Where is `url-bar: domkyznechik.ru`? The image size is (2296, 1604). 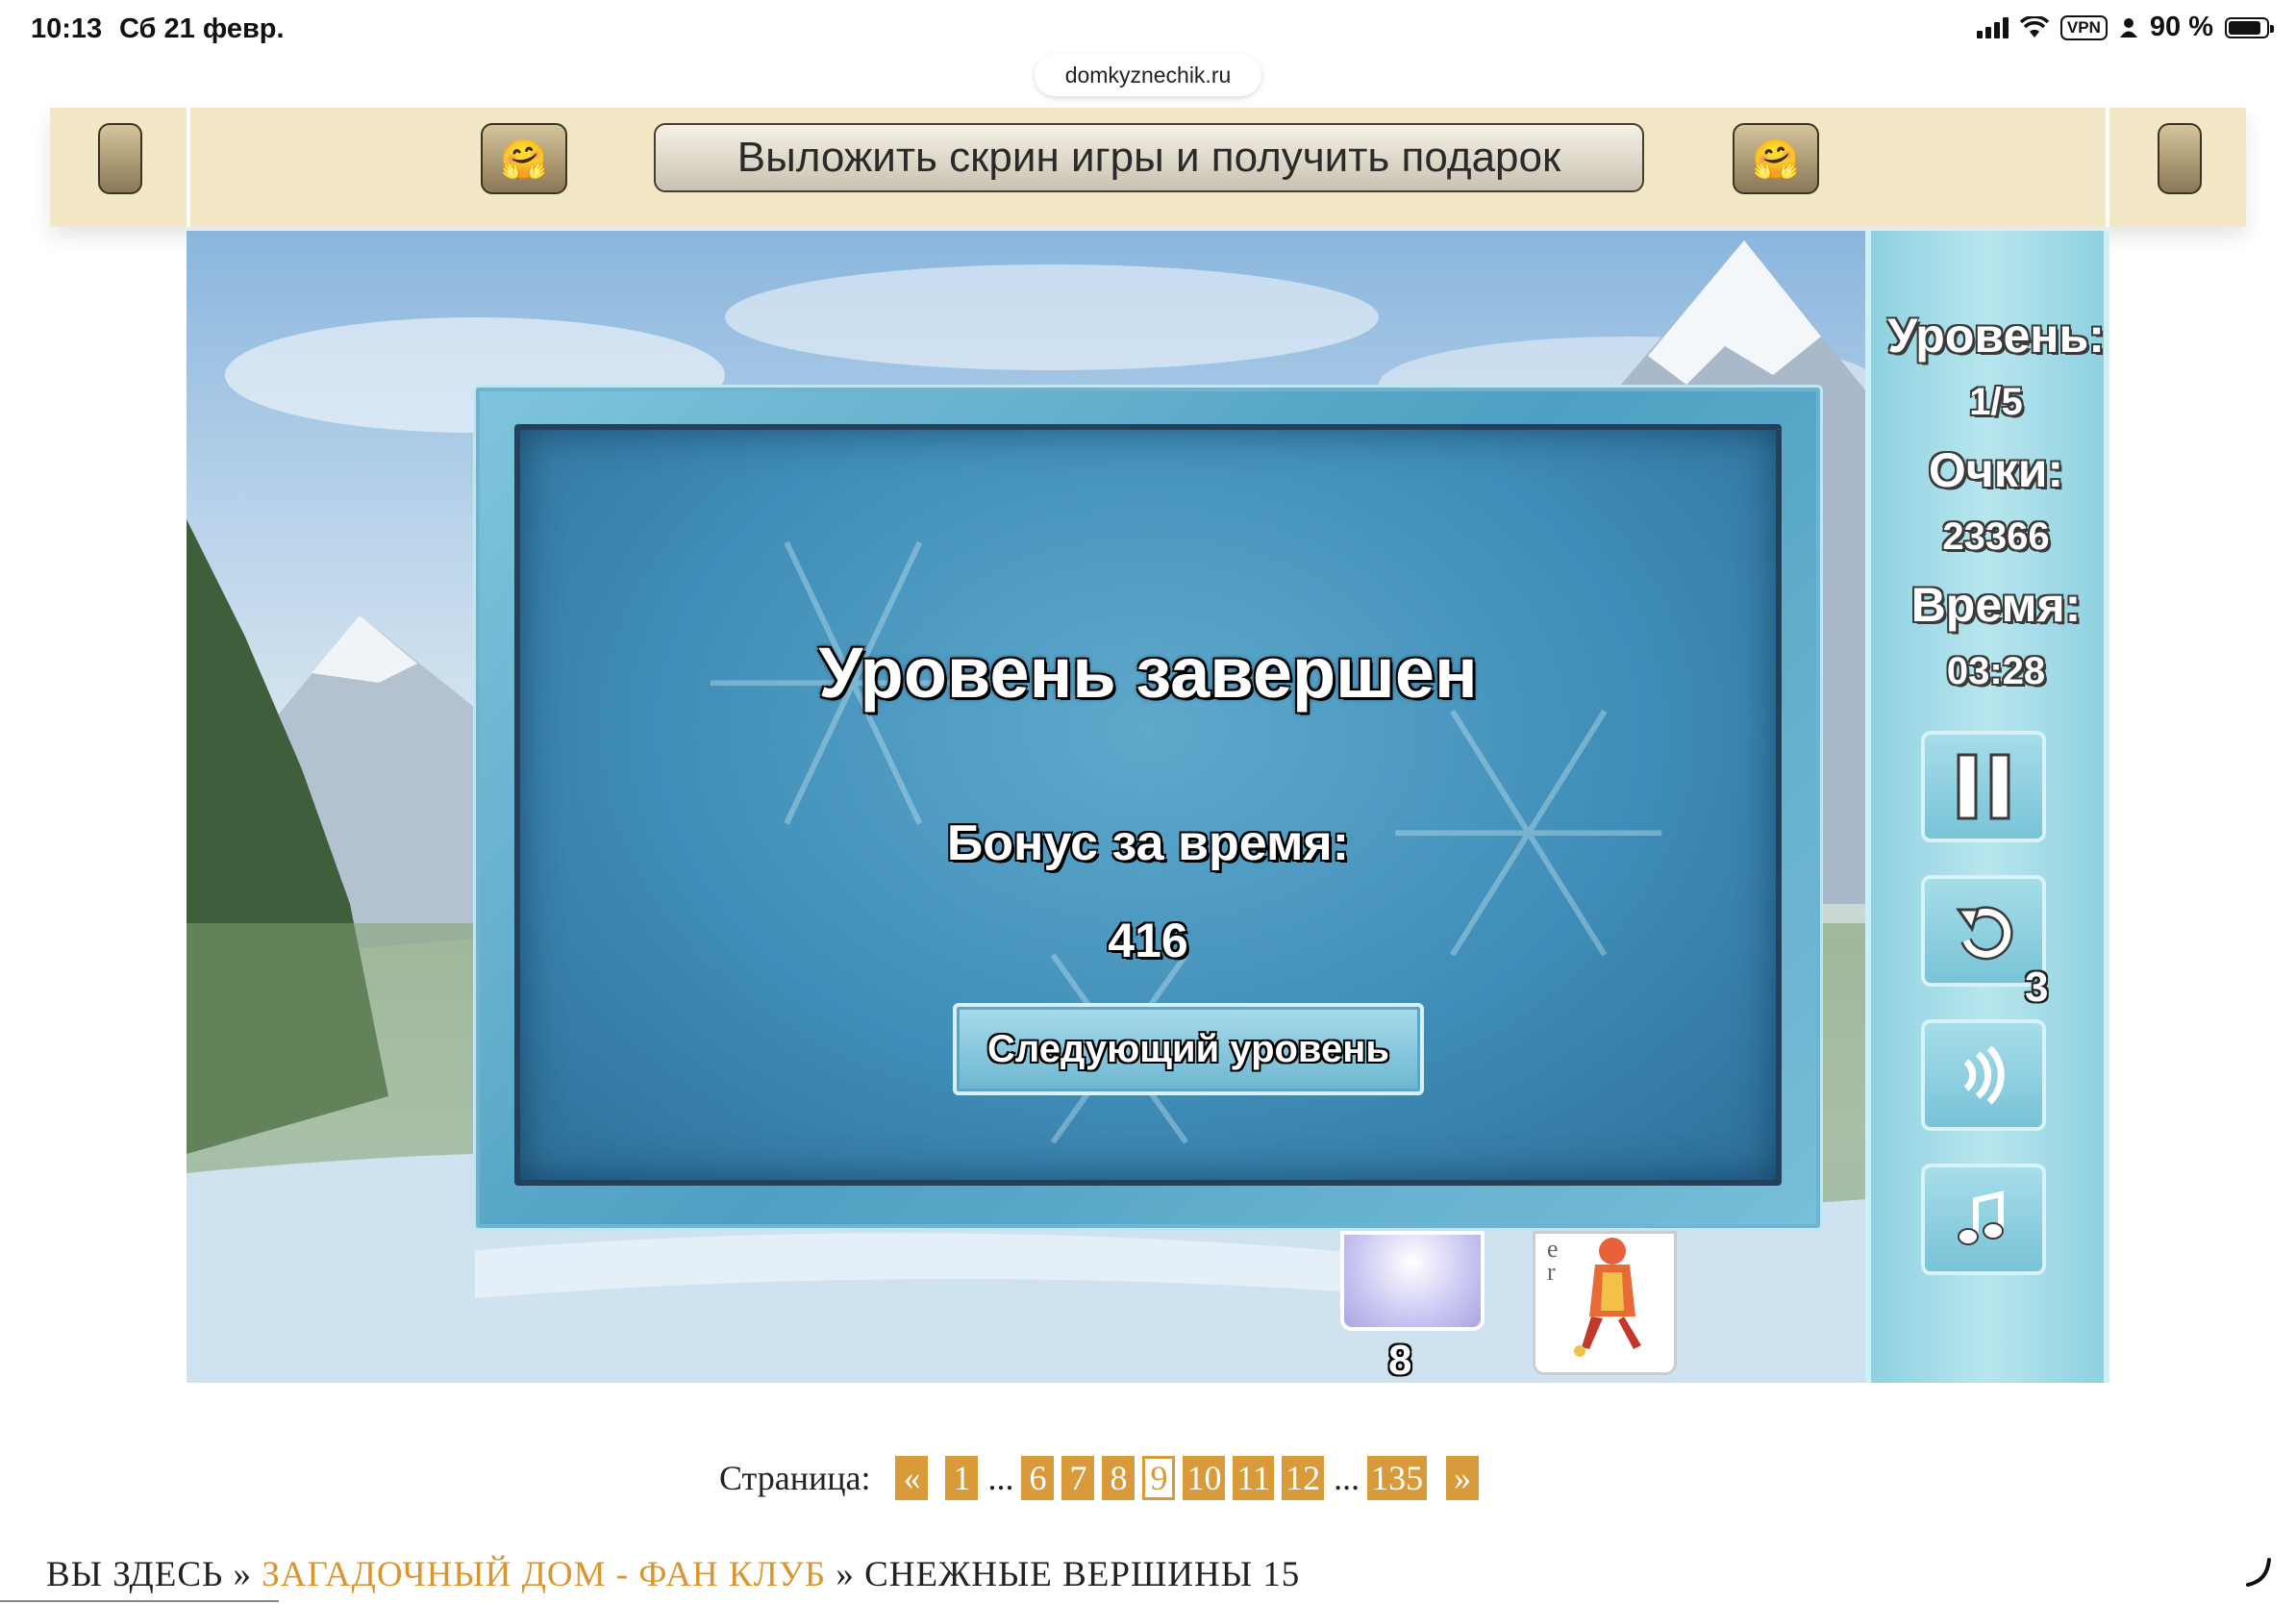
url-bar: domkyznechik.ru is located at coordinates (1148, 75).